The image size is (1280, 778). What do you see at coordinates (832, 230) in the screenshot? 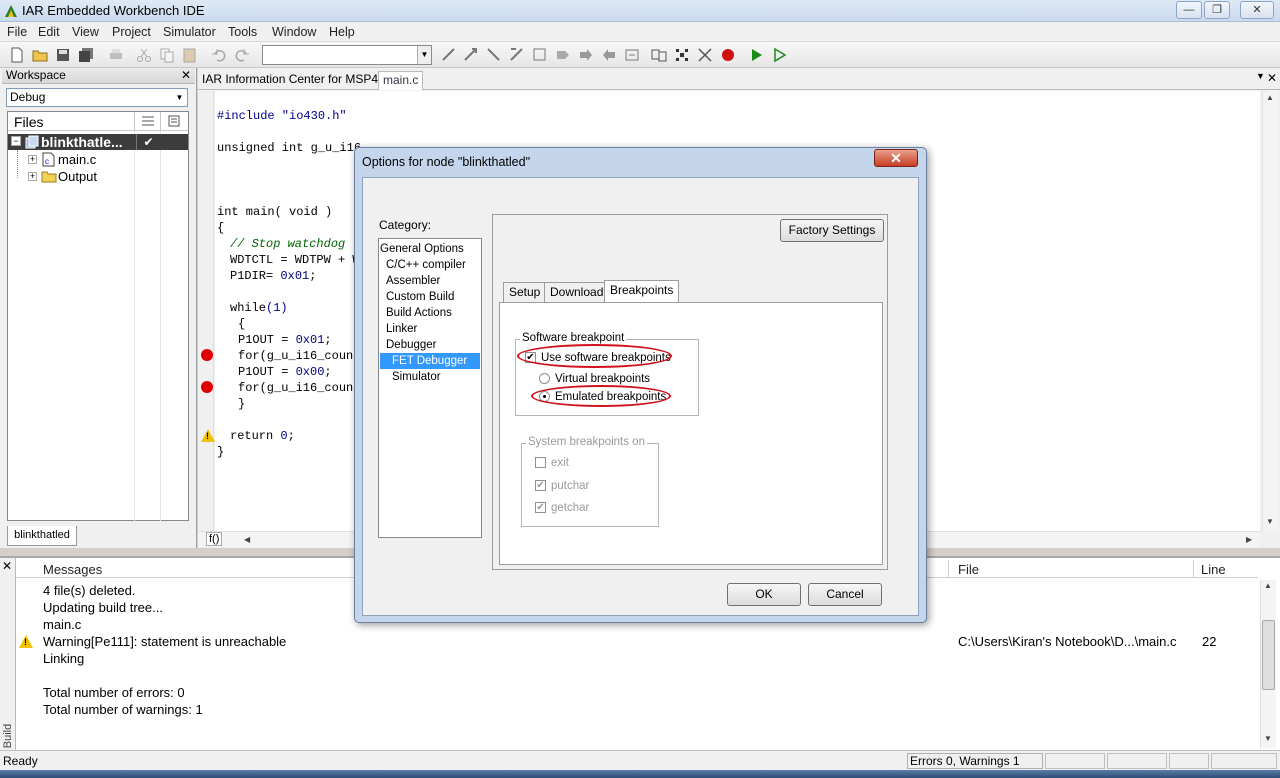
I see `factory-settings-button: Factory Settings` at bounding box center [832, 230].